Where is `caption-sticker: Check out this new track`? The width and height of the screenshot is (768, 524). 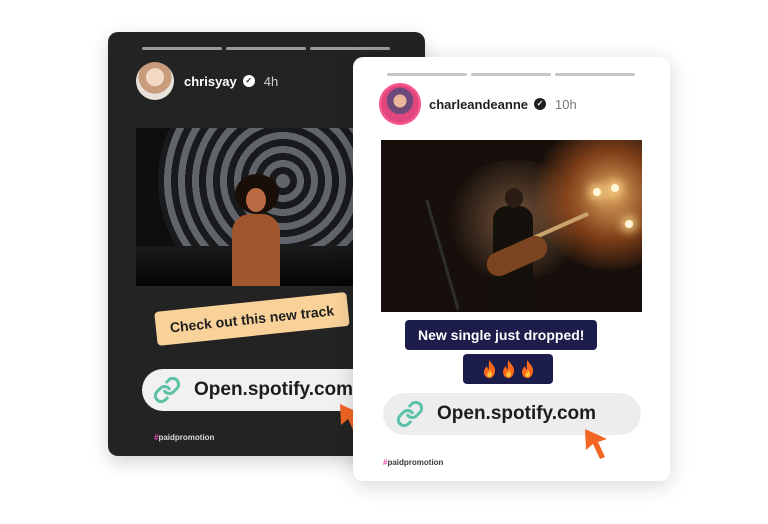
caption-sticker: Check out this new track is located at coordinates (252, 318).